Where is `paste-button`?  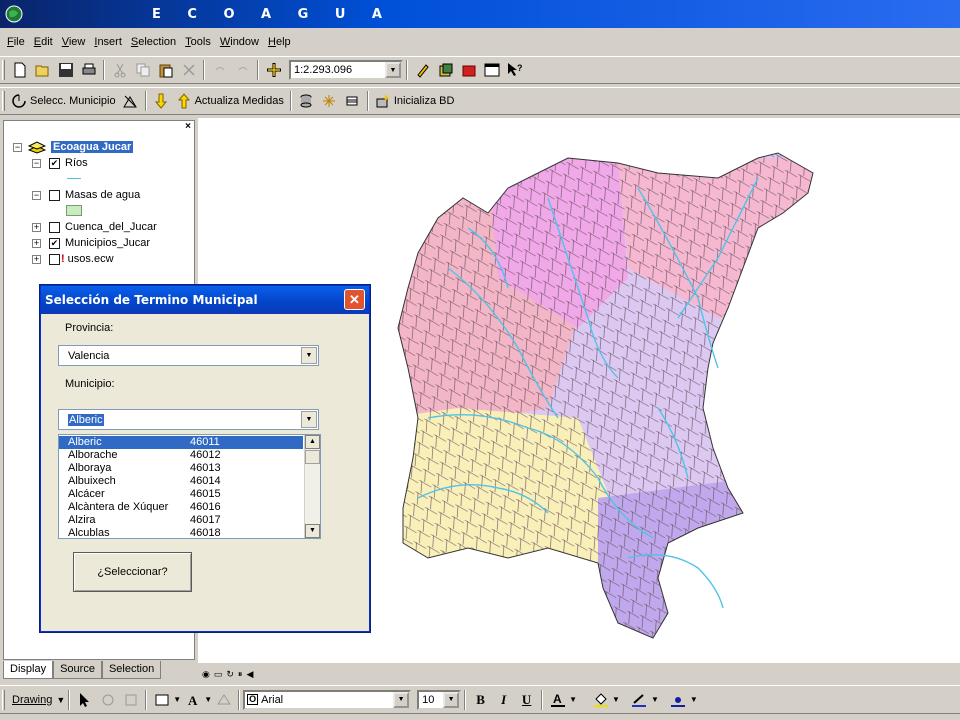 paste-button is located at coordinates (165, 70).